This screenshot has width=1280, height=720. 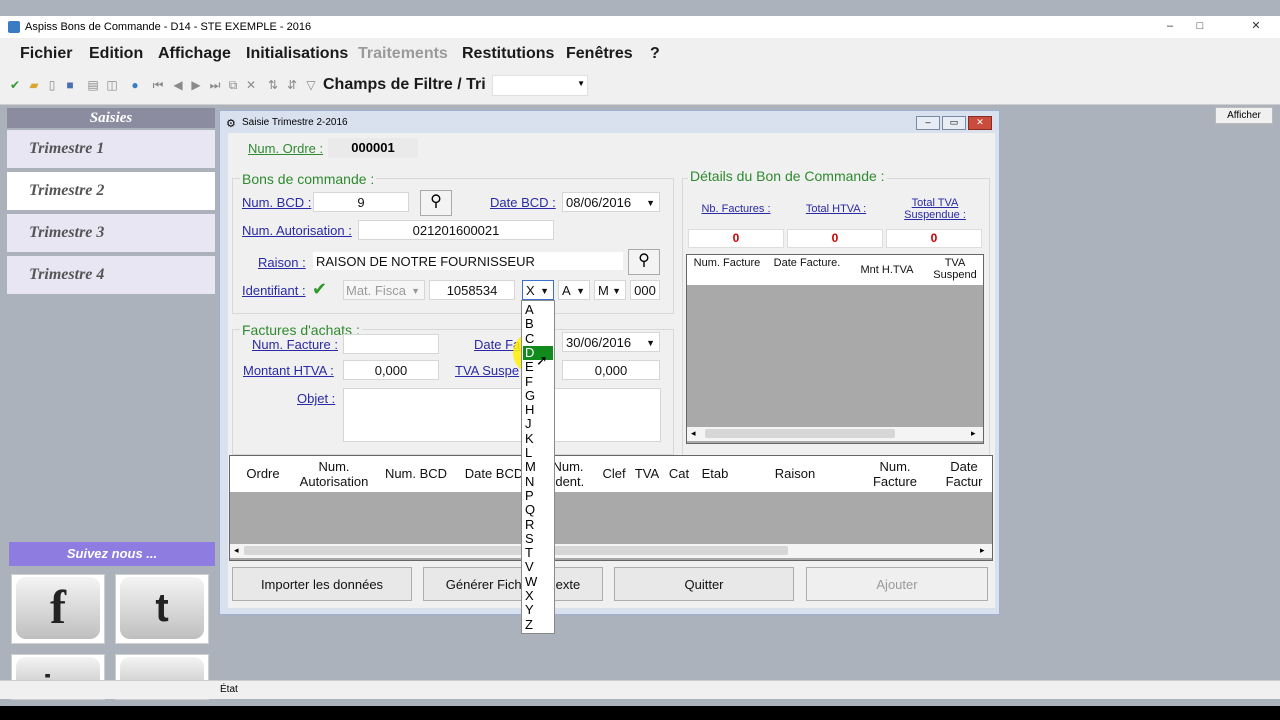 What do you see at coordinates (538, 553) in the screenshot?
I see `dropdown-option: T` at bounding box center [538, 553].